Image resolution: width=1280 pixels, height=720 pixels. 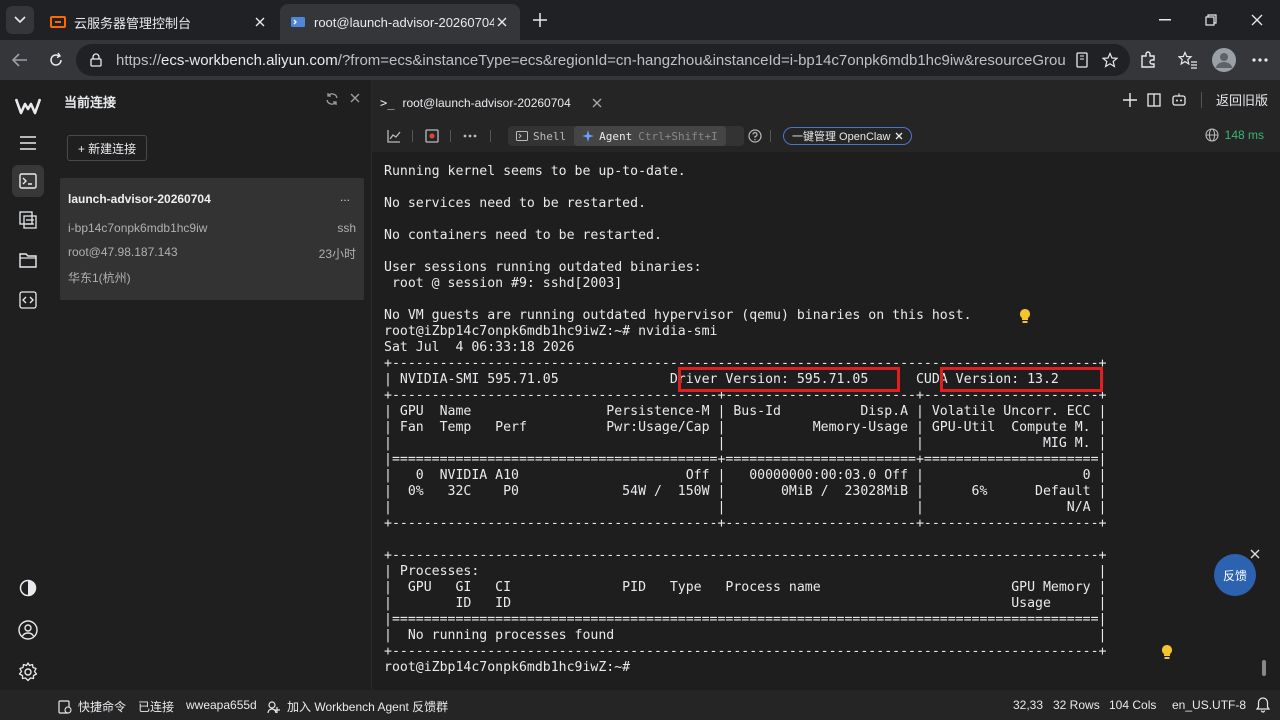 What do you see at coordinates (1110, 60) in the screenshot?
I see `bookmark-star-icon` at bounding box center [1110, 60].